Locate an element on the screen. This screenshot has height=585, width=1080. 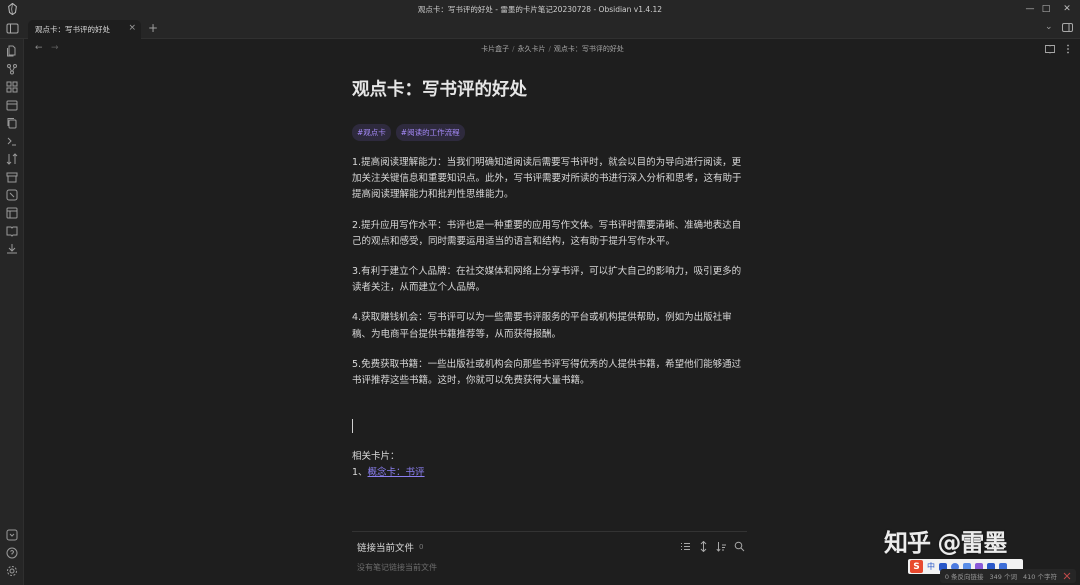
status-backlinks: 0 条反向链接 is located at coordinates (964, 576).